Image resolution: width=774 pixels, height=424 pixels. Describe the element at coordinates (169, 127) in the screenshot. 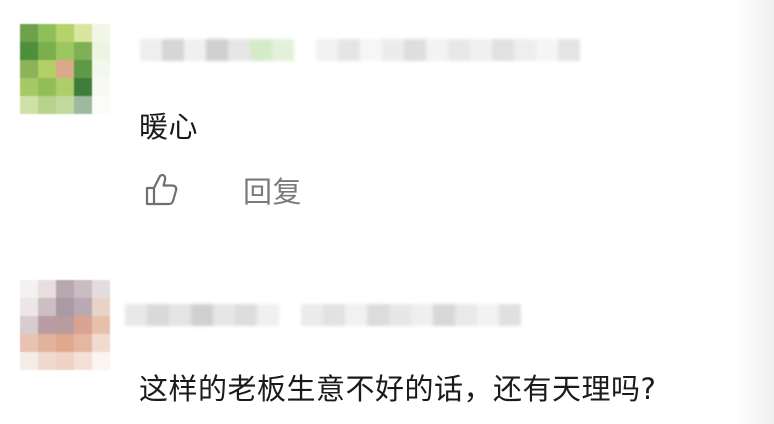

I see `comment-text: 暖心` at that location.